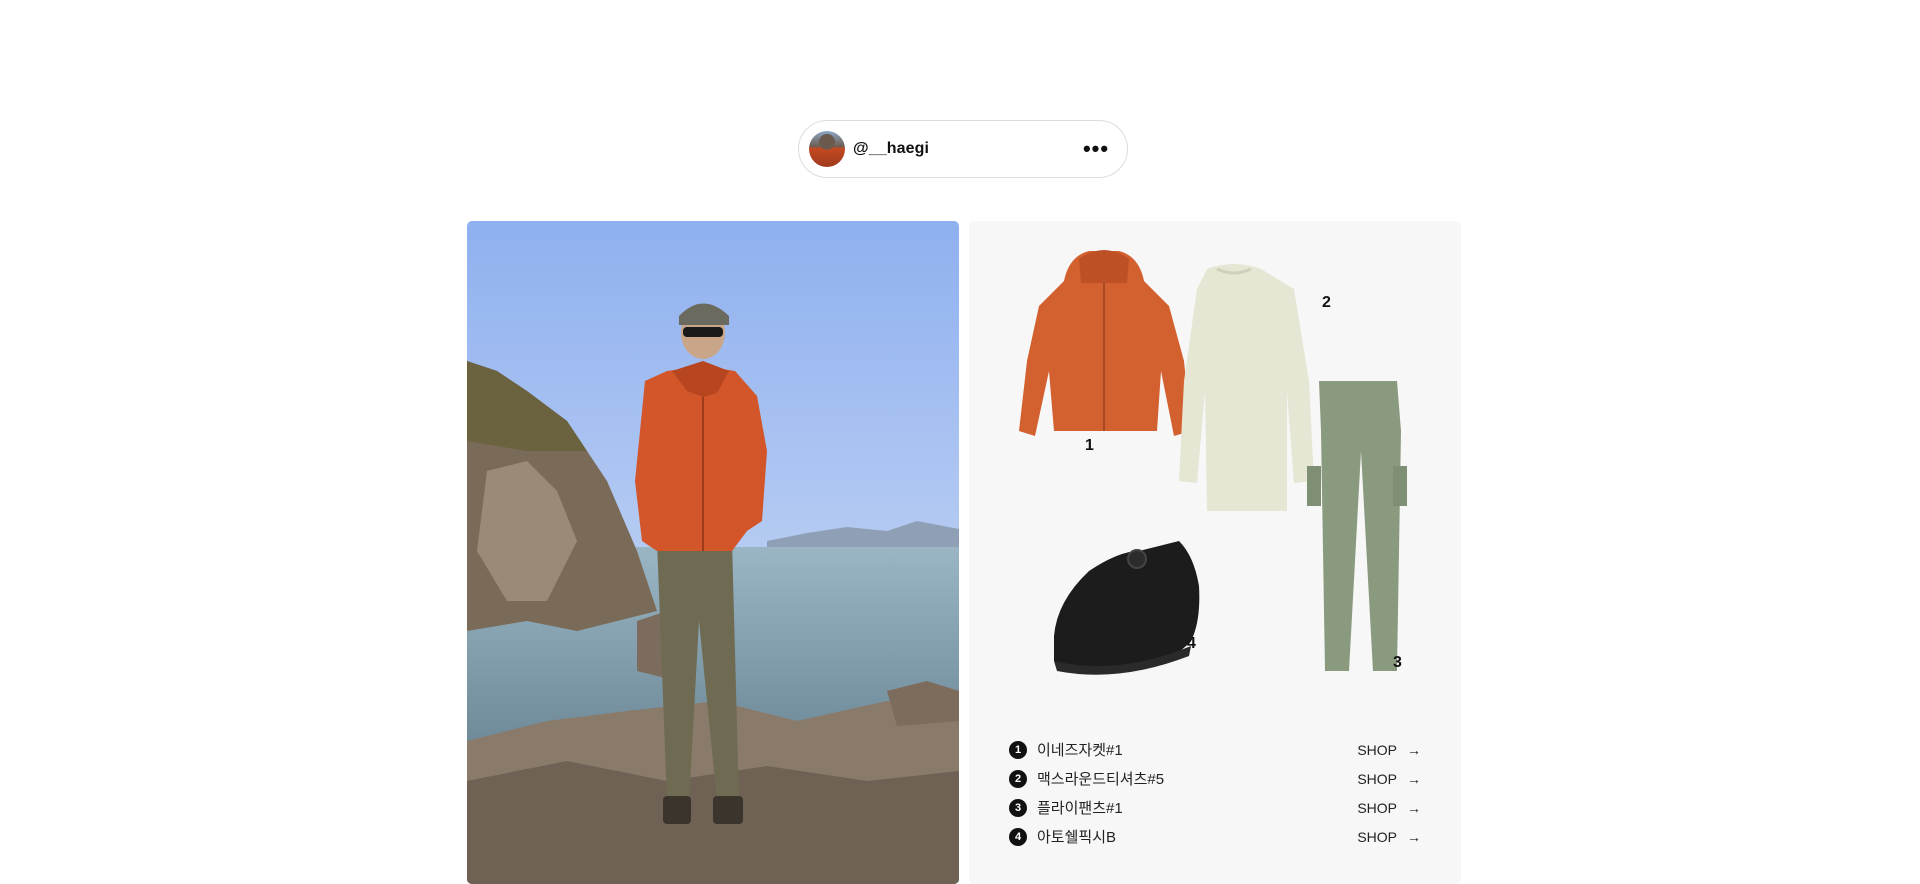 The width and height of the screenshot is (1920, 884). What do you see at coordinates (1357, 526) in the screenshot?
I see `pants-product-image` at bounding box center [1357, 526].